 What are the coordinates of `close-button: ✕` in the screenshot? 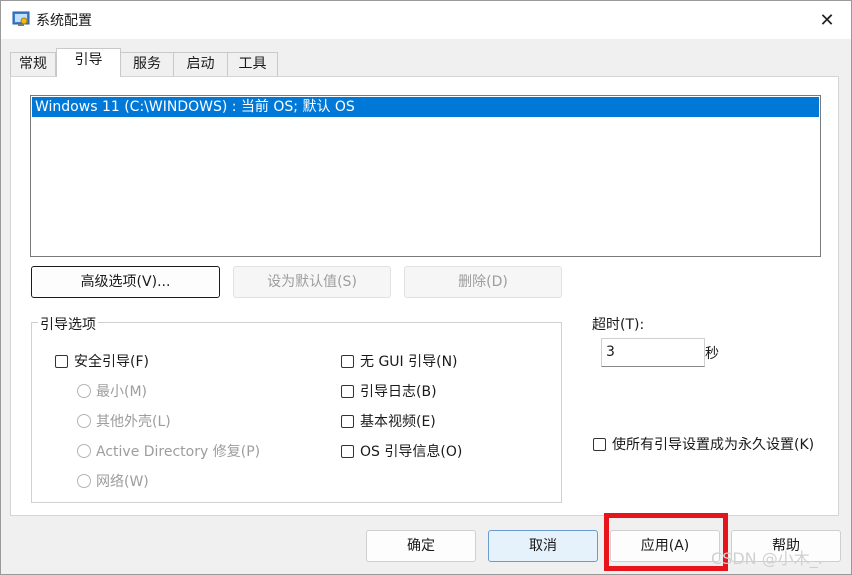 It's located at (827, 20).